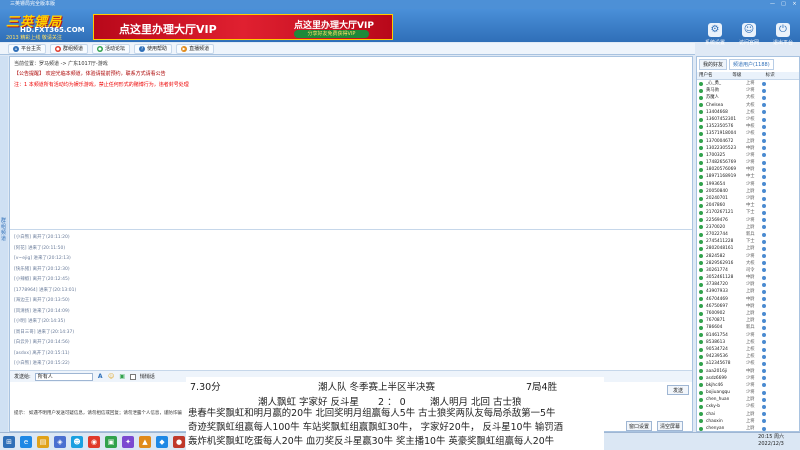  Describe the element at coordinates (195, 48) in the screenshot. I see `tab-live: ▶ 直播频道` at that location.